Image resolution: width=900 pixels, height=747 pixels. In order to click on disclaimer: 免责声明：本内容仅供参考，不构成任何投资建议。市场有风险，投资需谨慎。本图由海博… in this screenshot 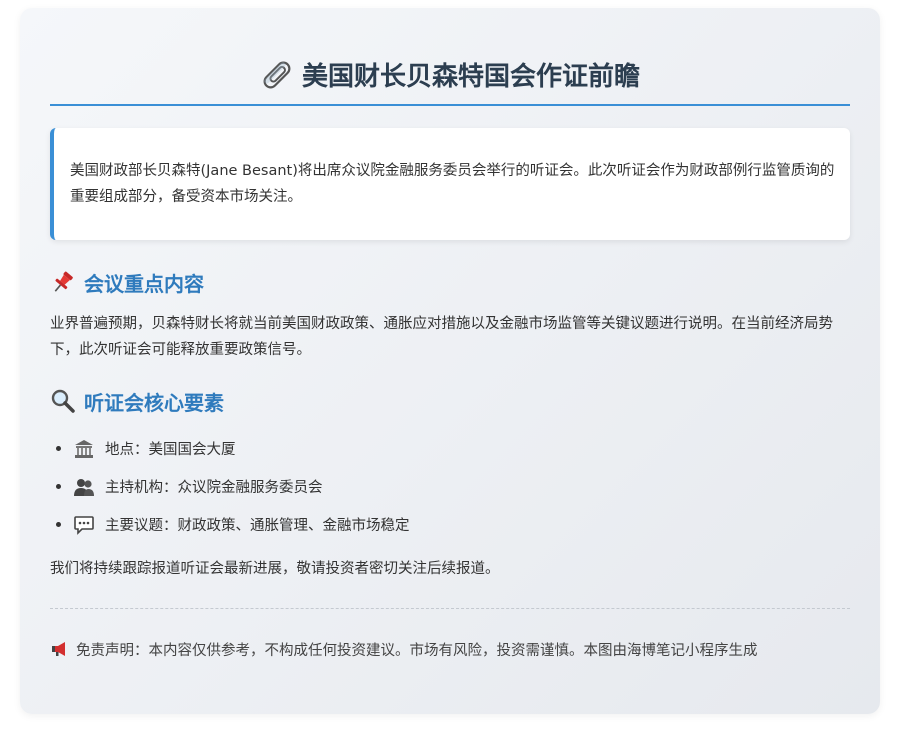, I will do `click(450, 649)`.